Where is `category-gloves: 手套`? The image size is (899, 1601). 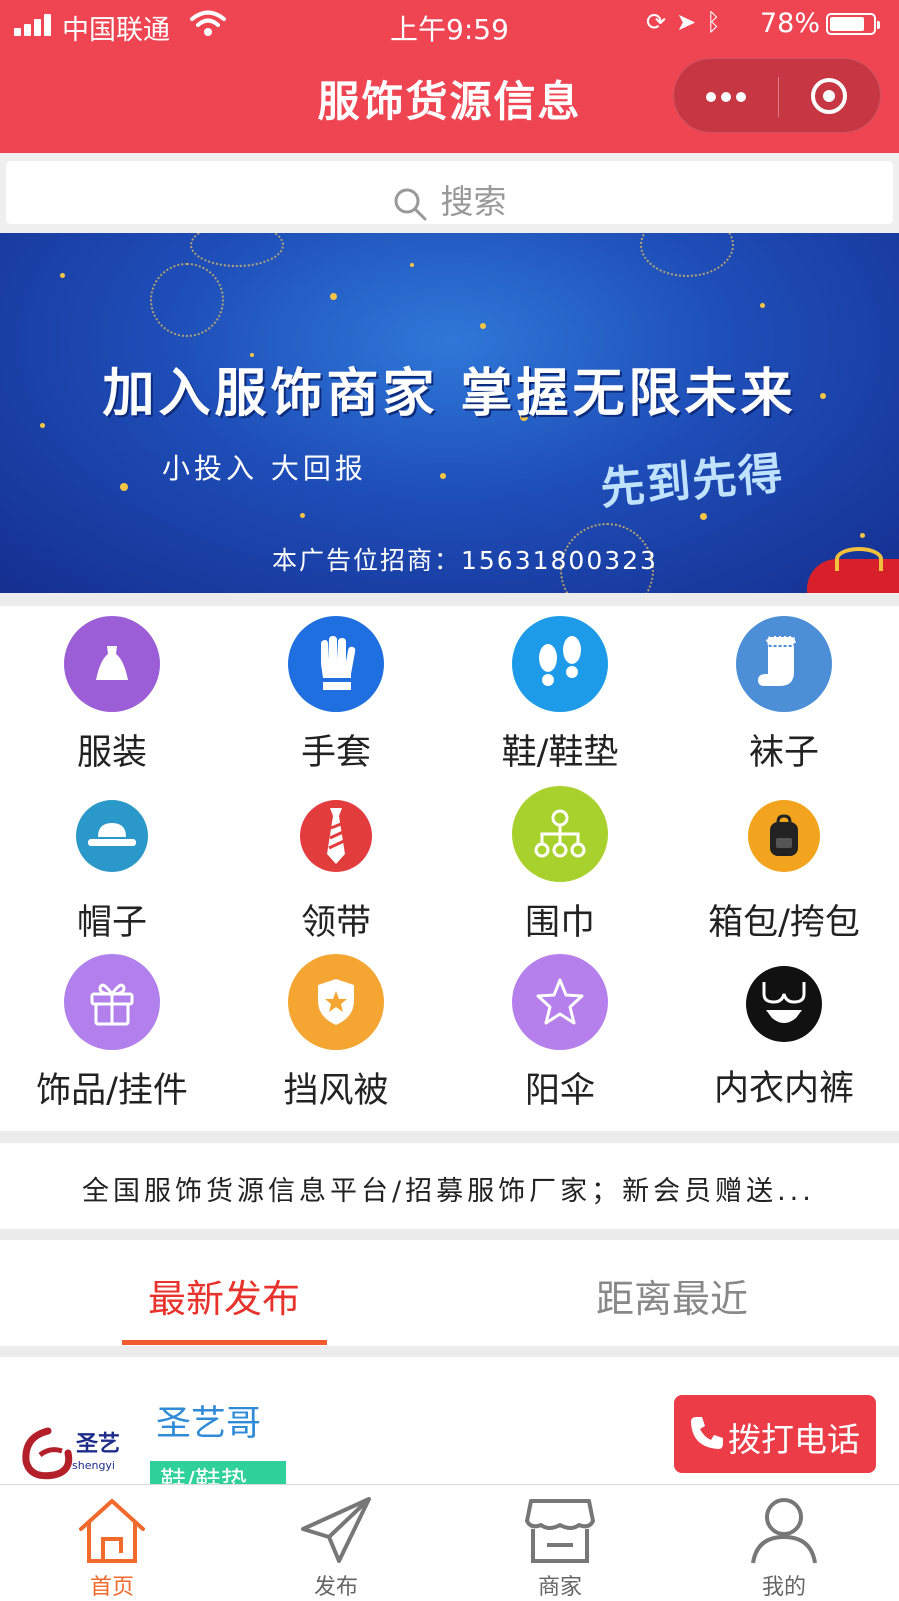
category-gloves: 手套 is located at coordinates (336, 695).